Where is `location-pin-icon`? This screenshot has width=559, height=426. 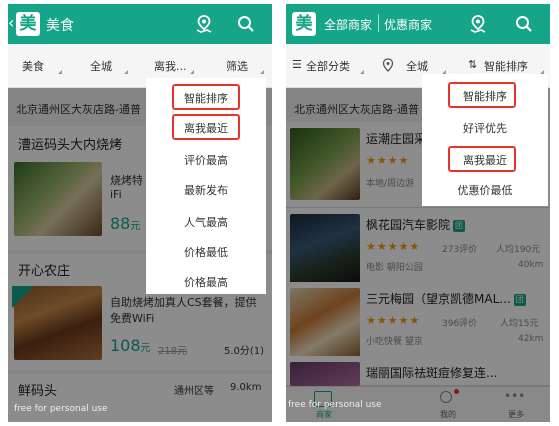 location-pin-icon is located at coordinates (388, 65).